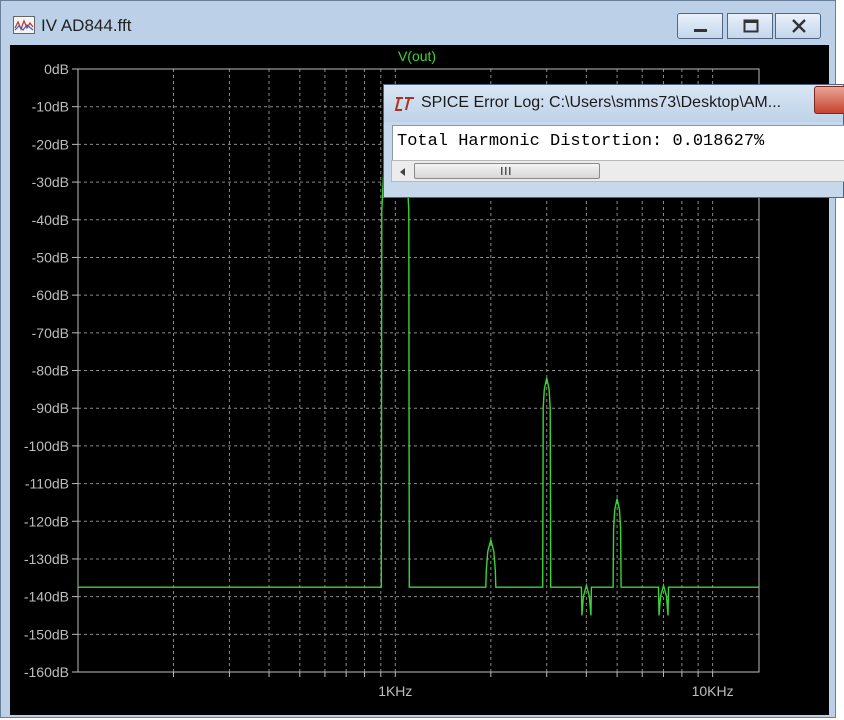 Image resolution: width=844 pixels, height=720 pixels. I want to click on y-tick-label: -90dB, so click(50, 408).